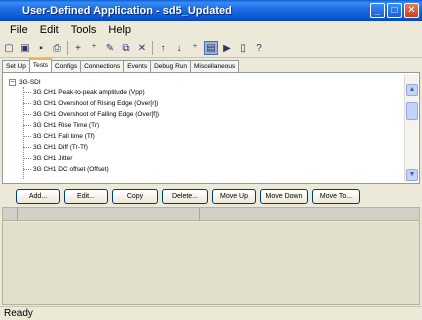 Image resolution: width=422 pixels, height=320 pixels. Describe the element at coordinates (52, 158) in the screenshot. I see `tree-item: 3G CH1 Jitter` at that location.